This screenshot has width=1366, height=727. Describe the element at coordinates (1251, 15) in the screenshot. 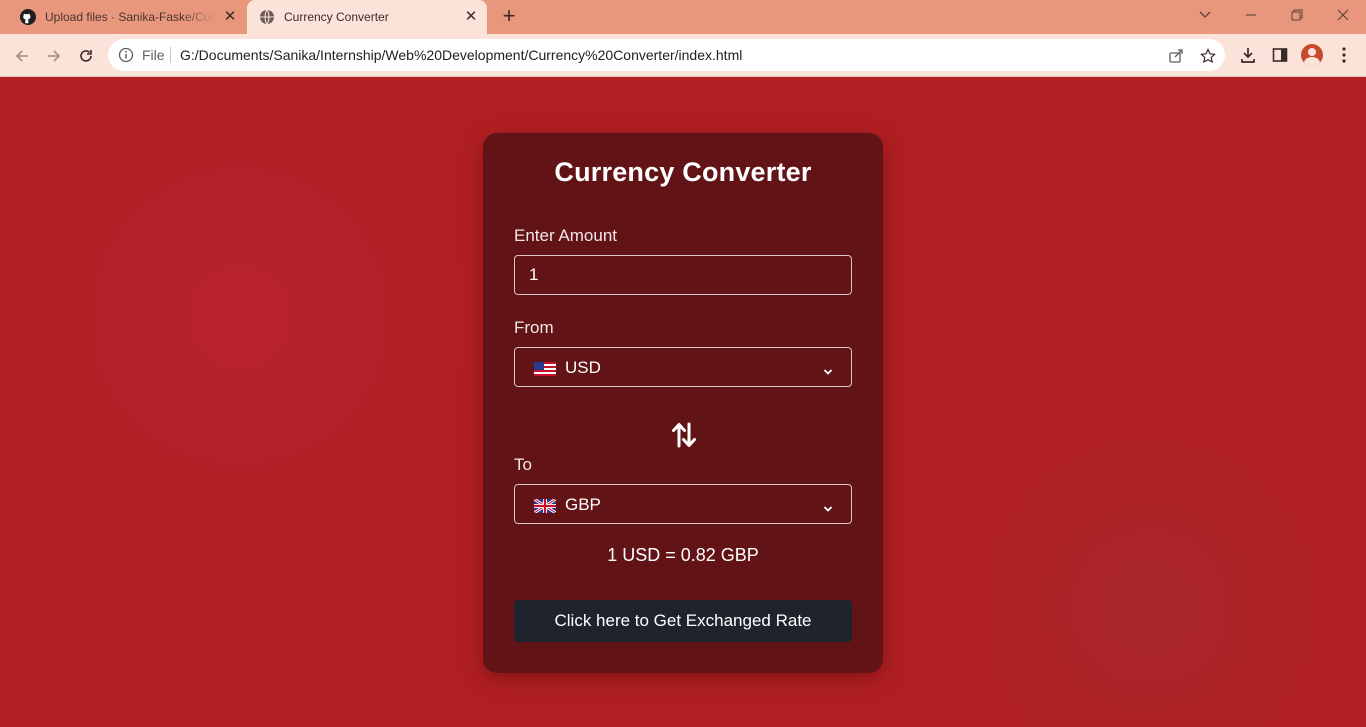

I see `minimize-icon` at that location.